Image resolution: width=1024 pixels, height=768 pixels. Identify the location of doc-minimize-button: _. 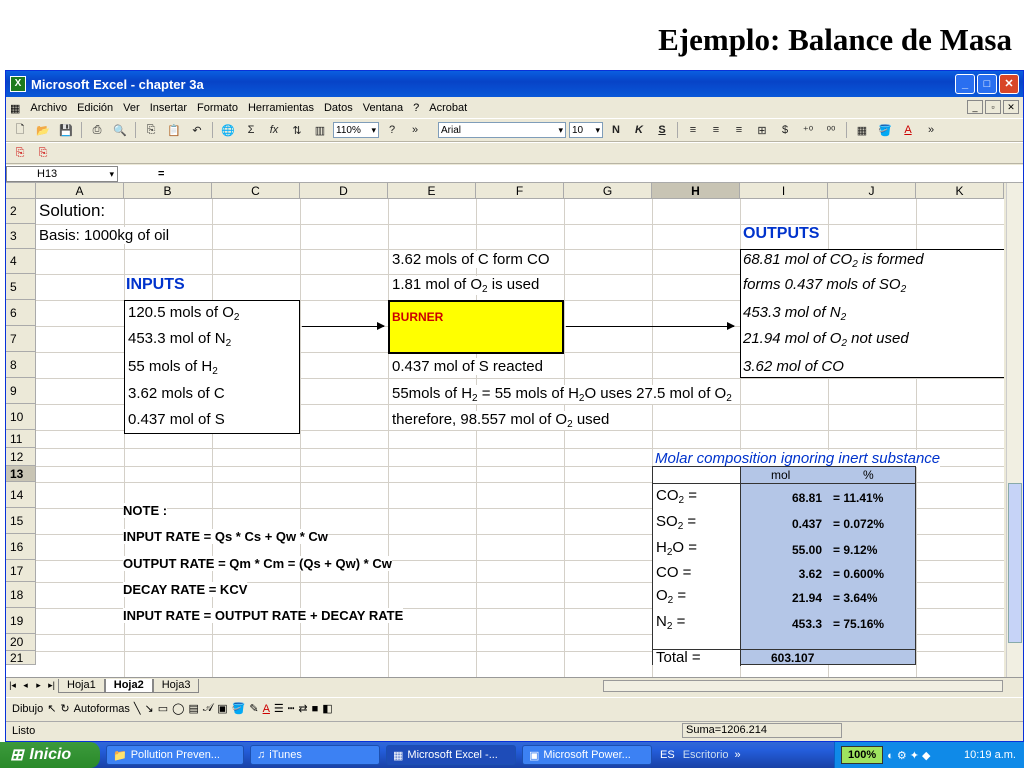
(975, 107).